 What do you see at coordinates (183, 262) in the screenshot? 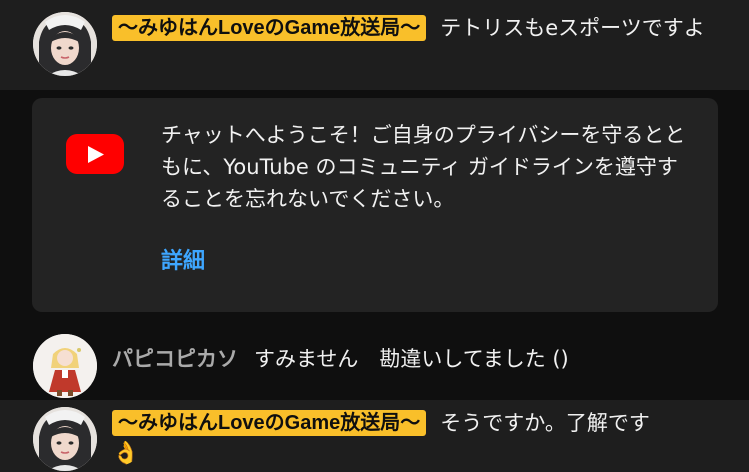
I see `details-link: 詳細` at bounding box center [183, 262].